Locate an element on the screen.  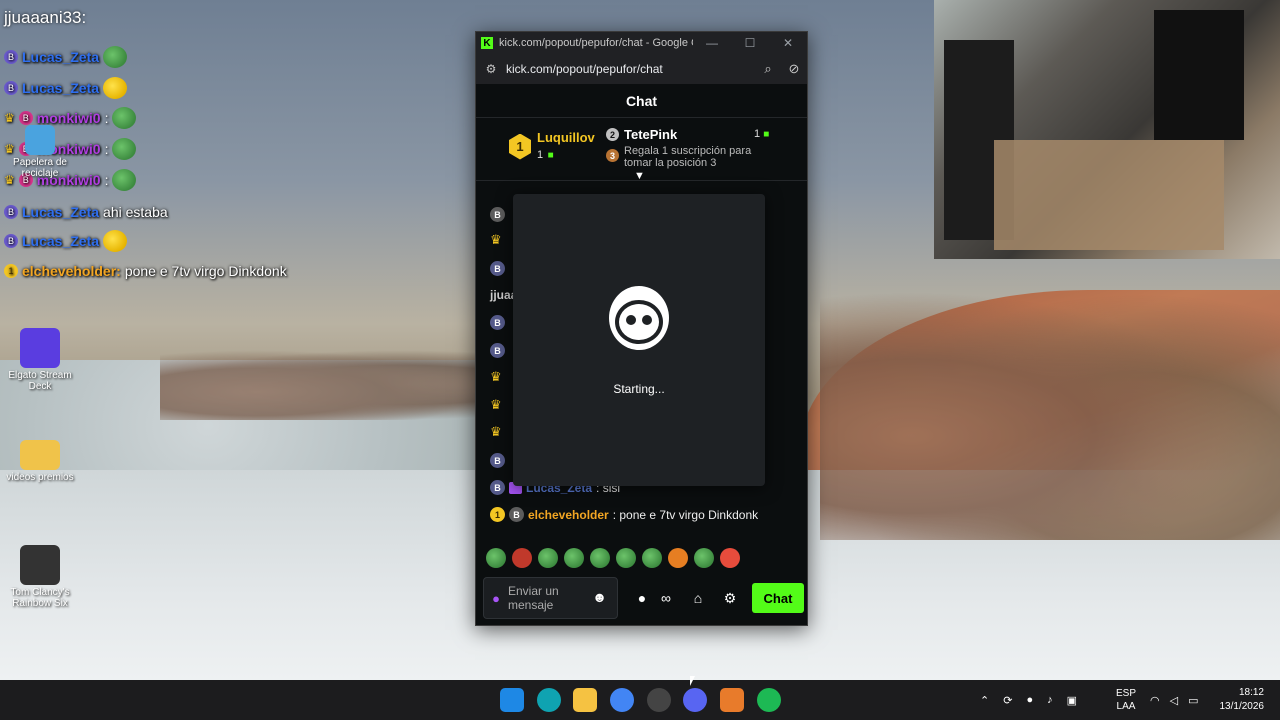
chat-input-row: ● Enviar un mensaje ☻ ● ∞ ⌂ ⚙ Chat is located at coordinates (641, 598).